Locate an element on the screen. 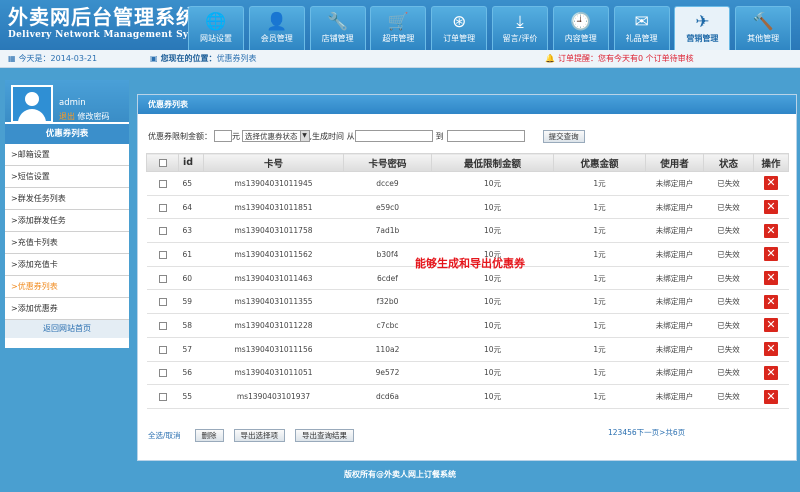 The image size is (800, 492). logout-link: 退出 is located at coordinates (67, 116).